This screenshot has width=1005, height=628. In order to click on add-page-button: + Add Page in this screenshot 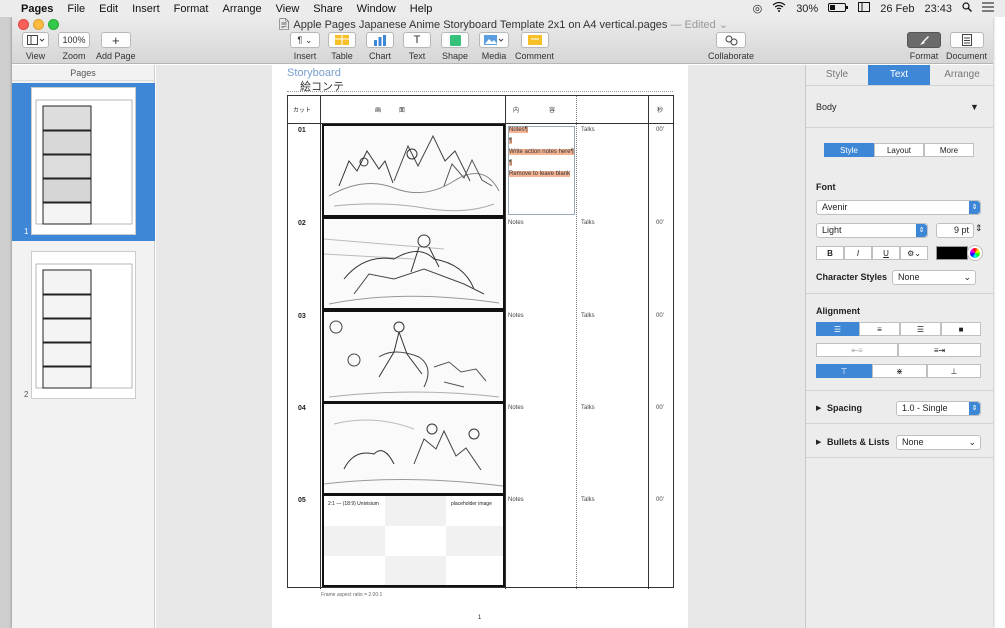, I will do `click(116, 46)`.